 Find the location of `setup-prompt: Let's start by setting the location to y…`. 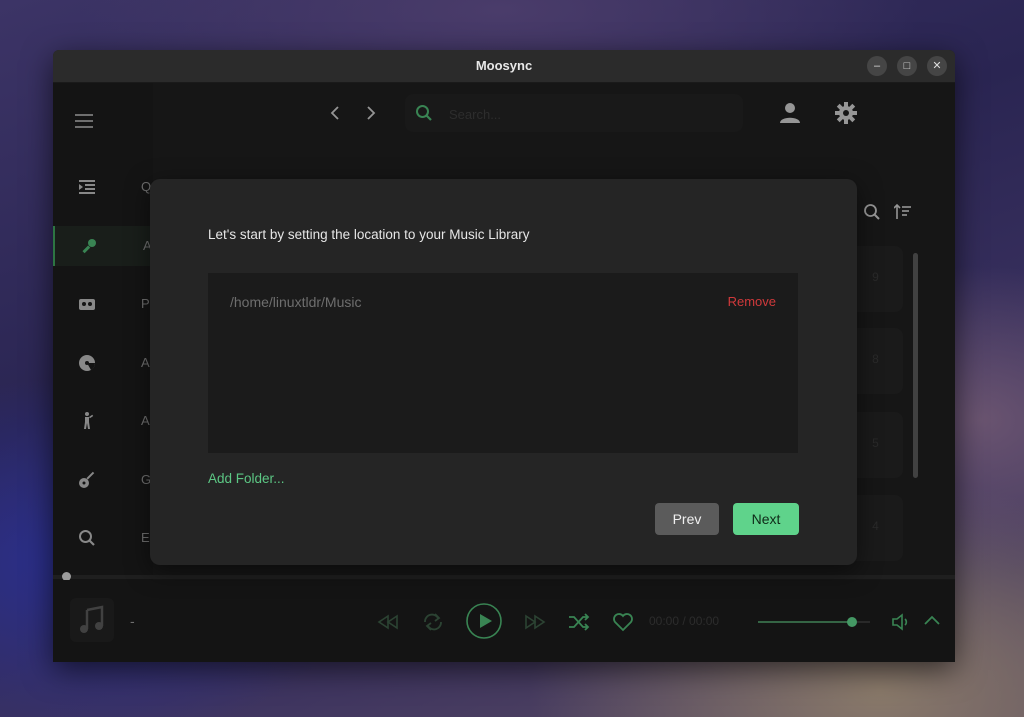

setup-prompt: Let's start by setting the location to y… is located at coordinates (369, 234).